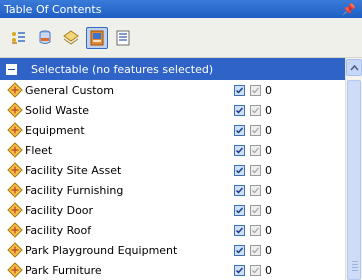 The image size is (362, 280). What do you see at coordinates (172, 190) in the screenshot?
I see `layer-row: Facility Furnishing 0` at bounding box center [172, 190].